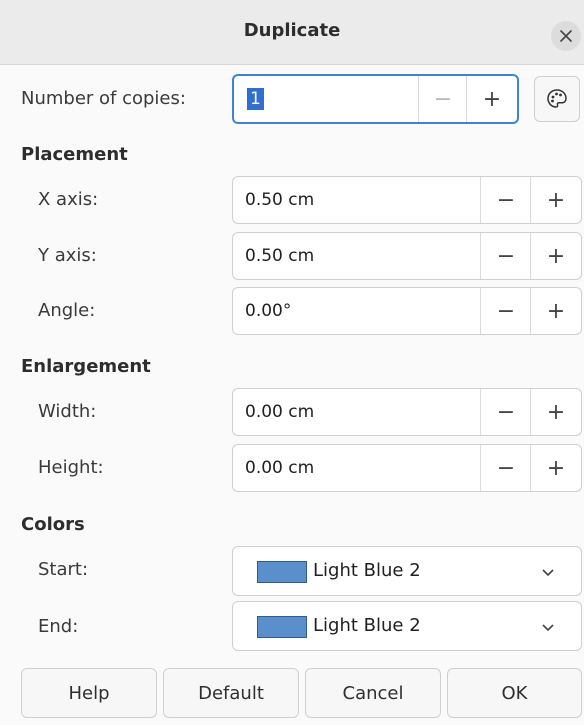 Image resolution: width=584 pixels, height=725 pixels. I want to click on start-color-value: Light Blue 2, so click(367, 570).